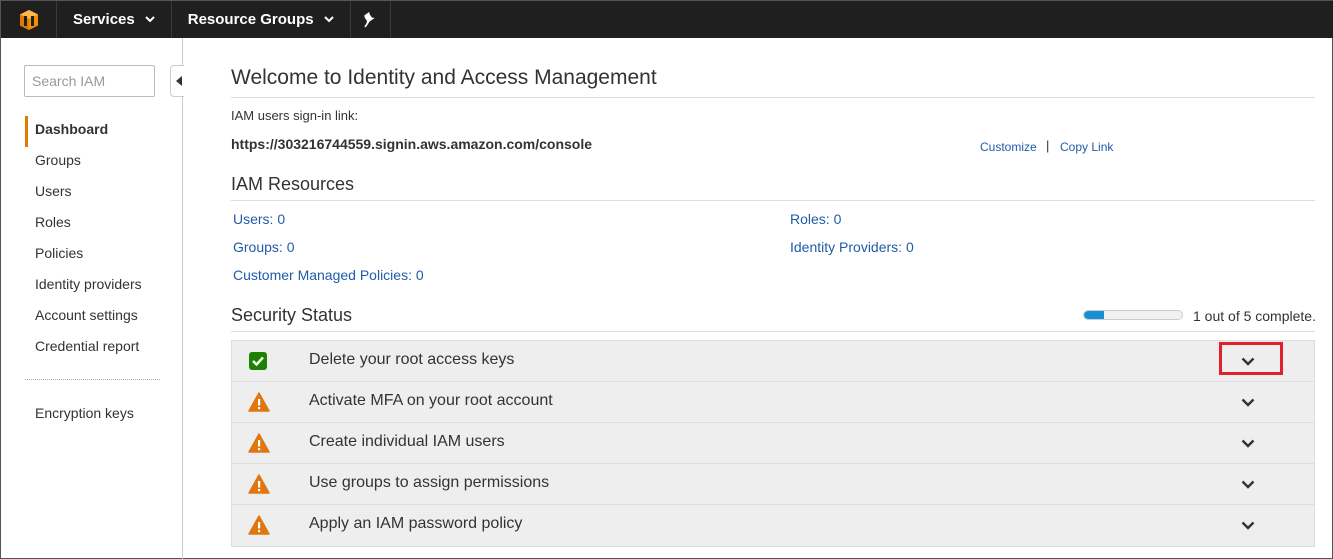  What do you see at coordinates (292, 315) in the screenshot?
I see `security-status-heading: Security Status` at bounding box center [292, 315].